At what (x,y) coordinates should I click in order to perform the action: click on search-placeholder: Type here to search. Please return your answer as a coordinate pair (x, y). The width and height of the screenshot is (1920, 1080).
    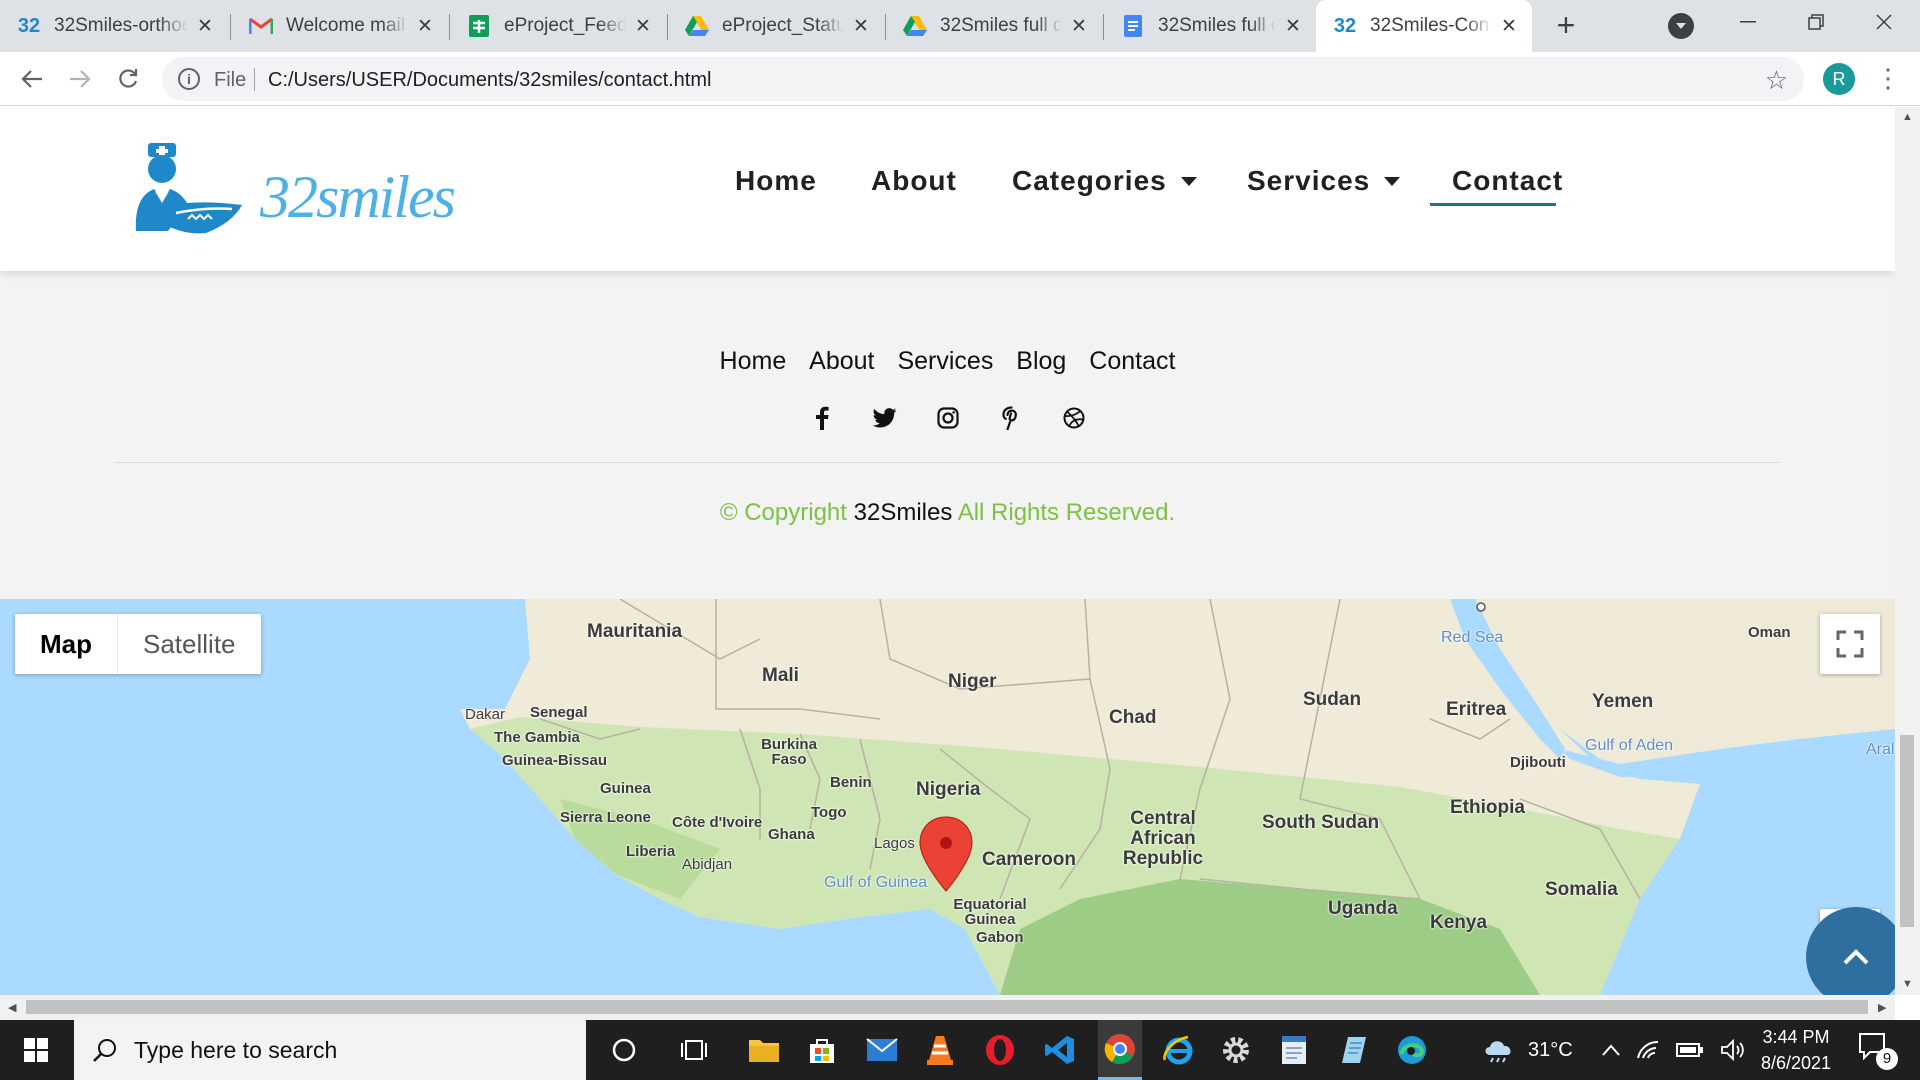
    Looking at the image, I should click on (236, 1049).